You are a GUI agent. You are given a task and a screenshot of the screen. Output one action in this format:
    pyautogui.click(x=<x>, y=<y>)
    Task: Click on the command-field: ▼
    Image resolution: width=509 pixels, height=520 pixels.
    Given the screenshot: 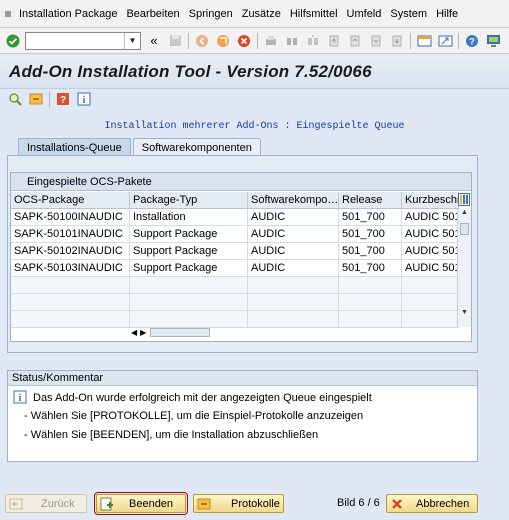 What is the action you would take?
    pyautogui.click(x=83, y=40)
    